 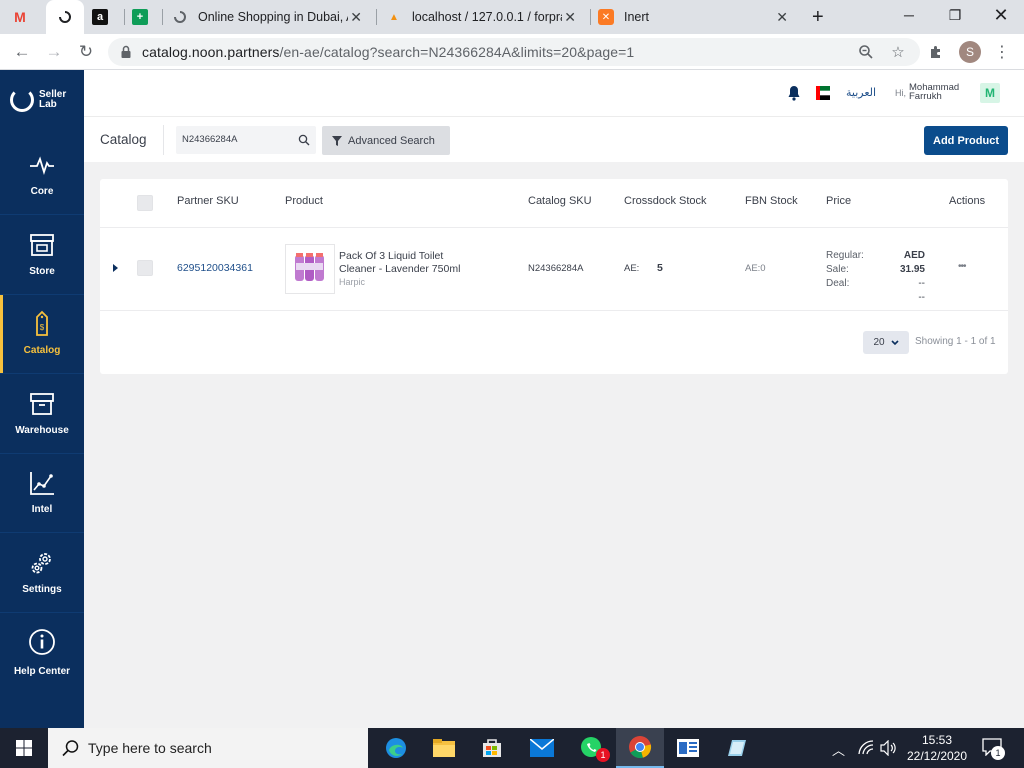 I want to click on sidebar-item-store: Store, so click(x=42, y=255).